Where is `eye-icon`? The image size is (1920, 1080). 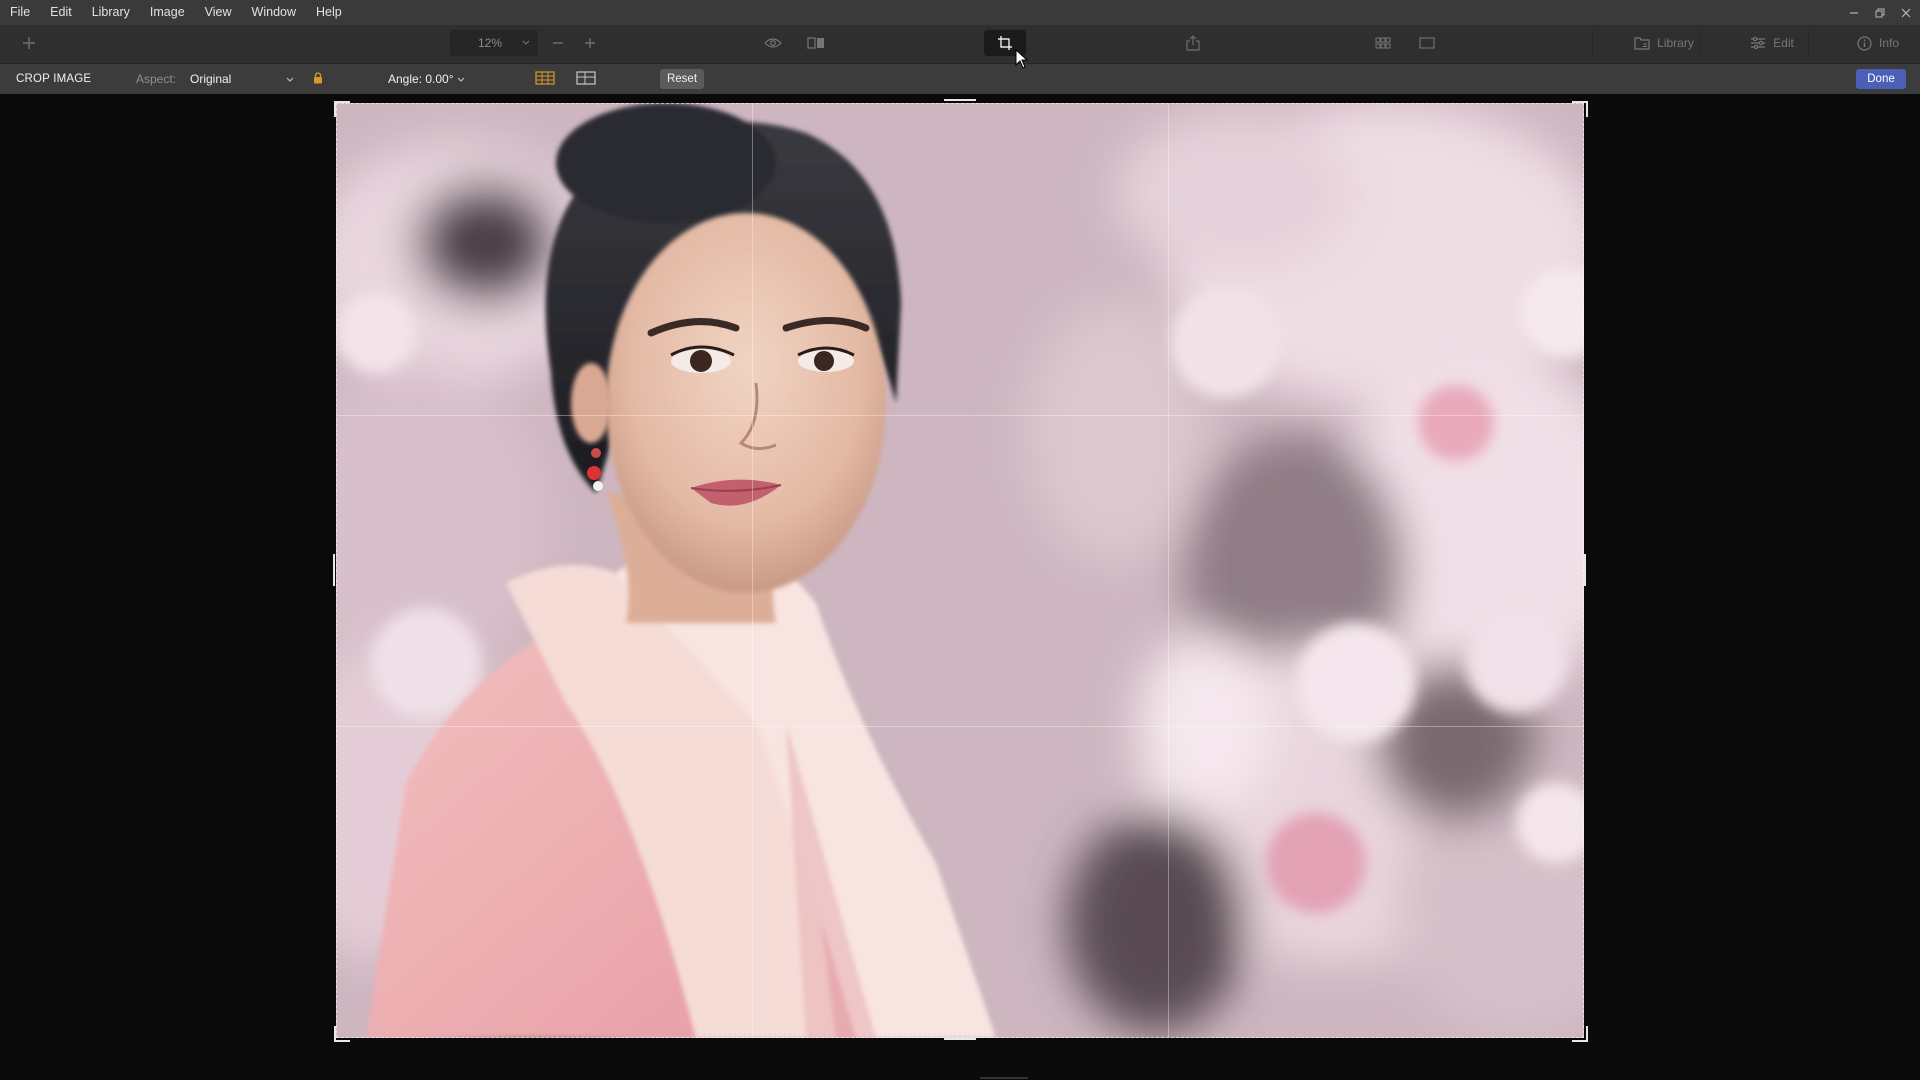
eye-icon is located at coordinates (773, 43).